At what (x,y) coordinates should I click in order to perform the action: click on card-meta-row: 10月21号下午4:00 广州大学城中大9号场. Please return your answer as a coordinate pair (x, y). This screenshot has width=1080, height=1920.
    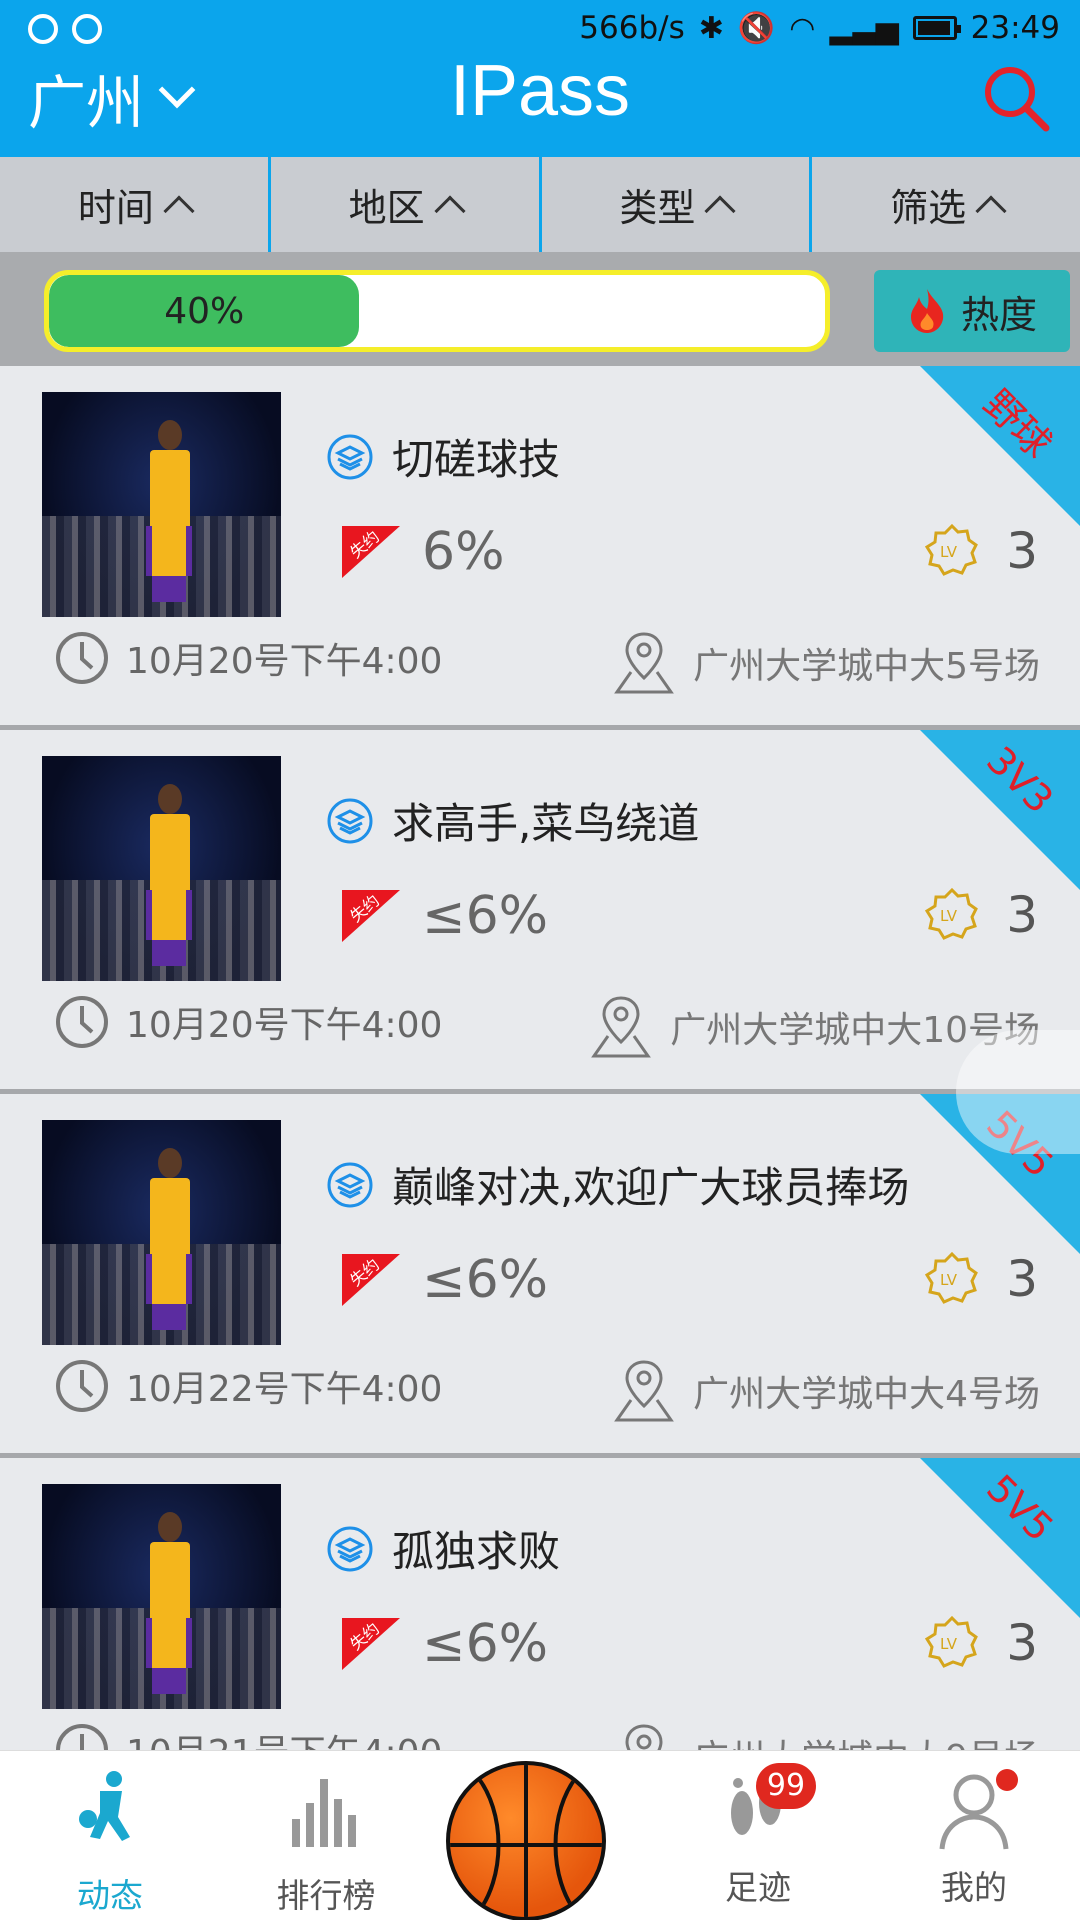
    Looking at the image, I should click on (547, 1736).